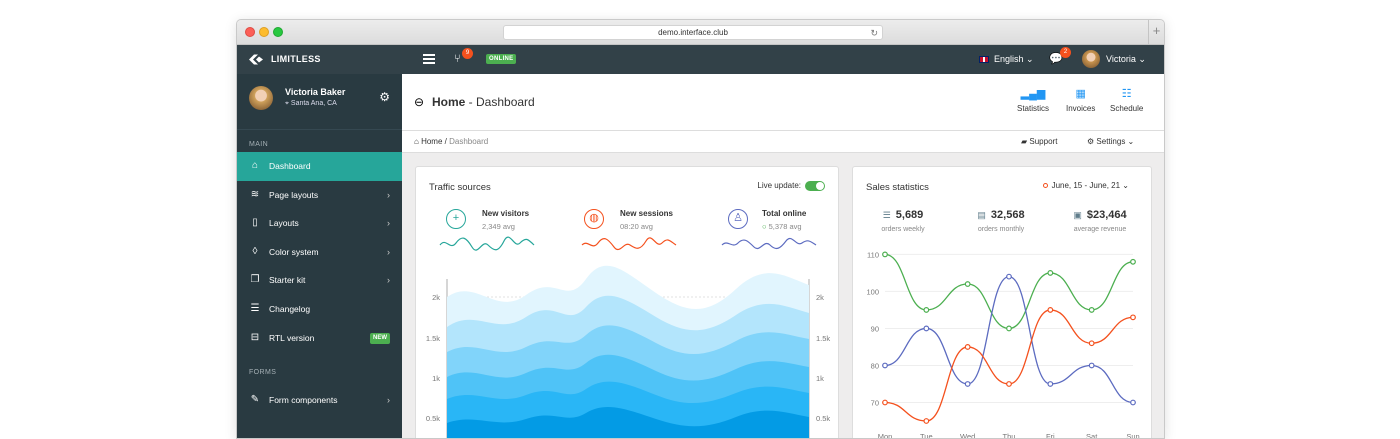  Describe the element at coordinates (380, 338) in the screenshot. I see `new-badge: NEW` at that location.